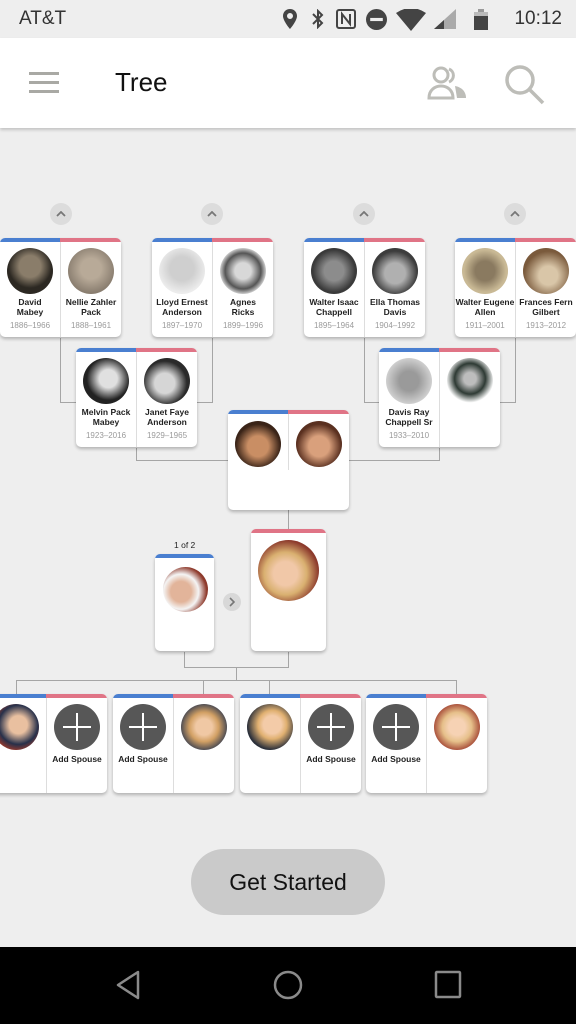  I want to click on person-dates: 1897–1970, so click(182, 325).